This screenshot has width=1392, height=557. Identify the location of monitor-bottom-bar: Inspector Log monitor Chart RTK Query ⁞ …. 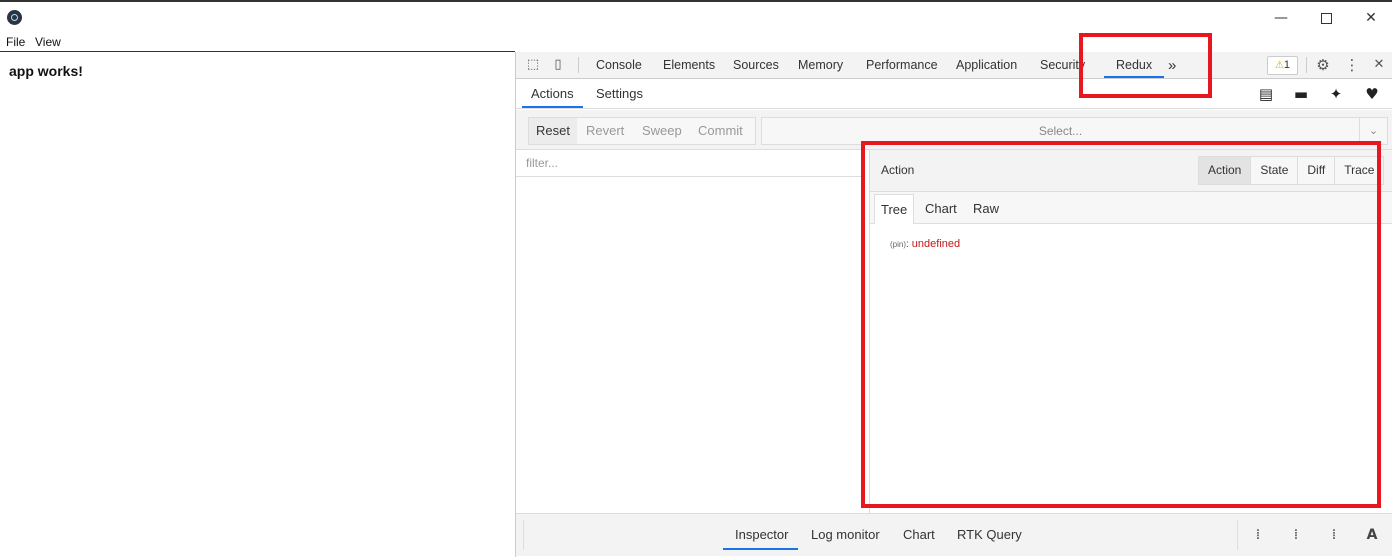
(954, 534).